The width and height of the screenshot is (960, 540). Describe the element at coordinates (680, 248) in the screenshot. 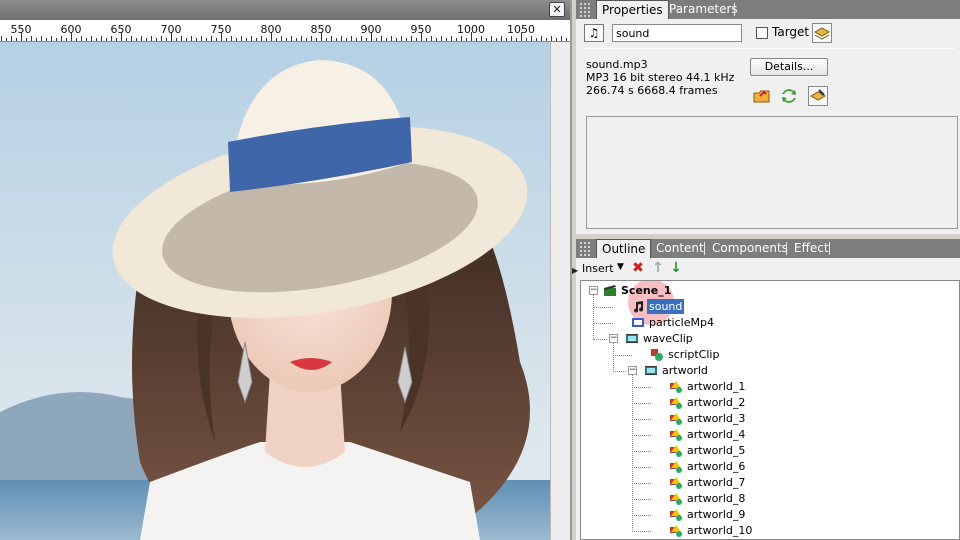

I see `tab-content: Content` at that location.